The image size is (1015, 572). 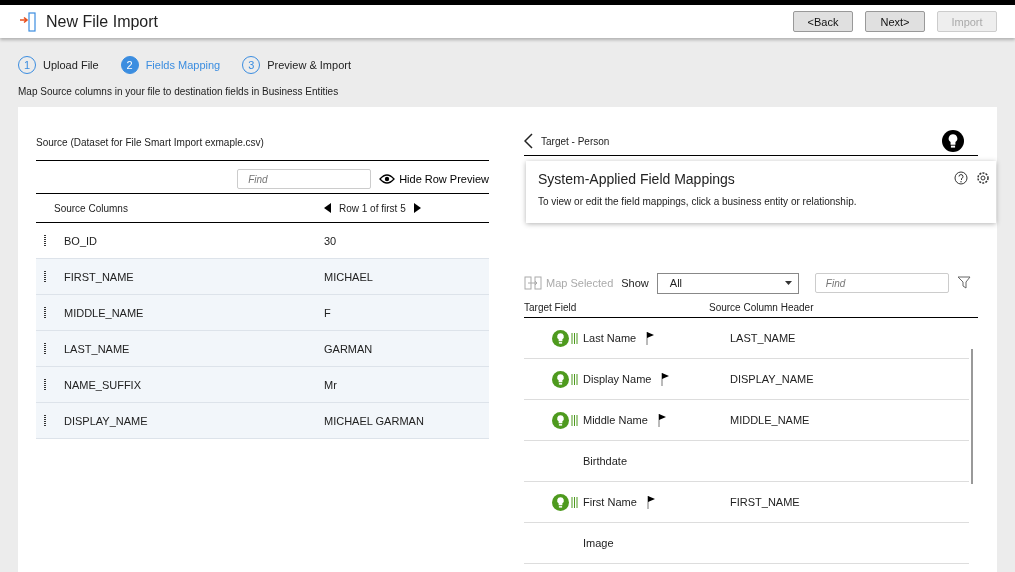 What do you see at coordinates (102, 384) in the screenshot?
I see `table-cell-text: NAME_SUFFIX` at bounding box center [102, 384].